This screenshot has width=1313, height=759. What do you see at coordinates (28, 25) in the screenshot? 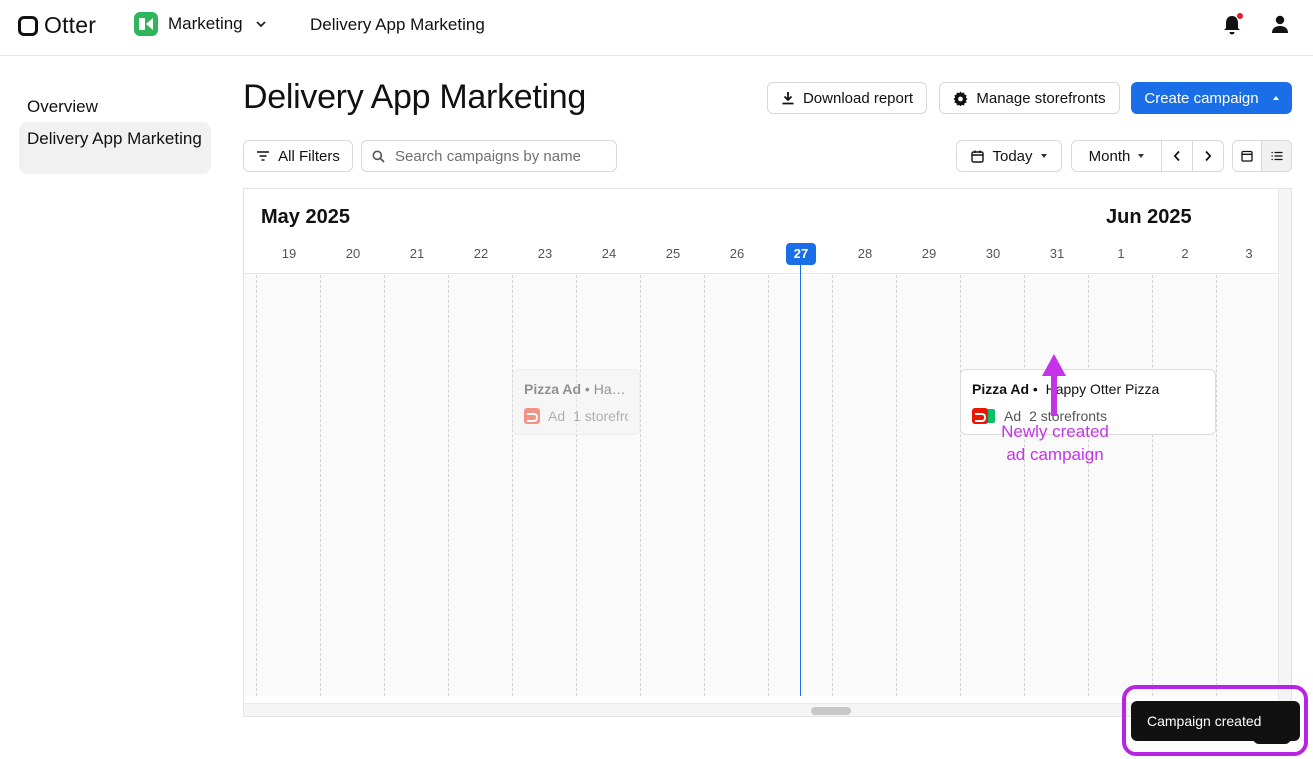
I see `otter-logo-icon` at bounding box center [28, 25].